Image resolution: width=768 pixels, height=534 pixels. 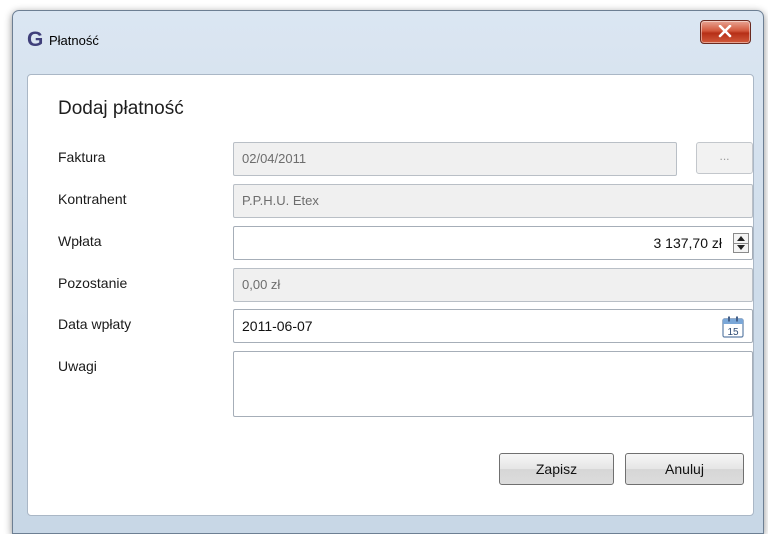 I want to click on arrow-down-icon, so click(x=741, y=247).